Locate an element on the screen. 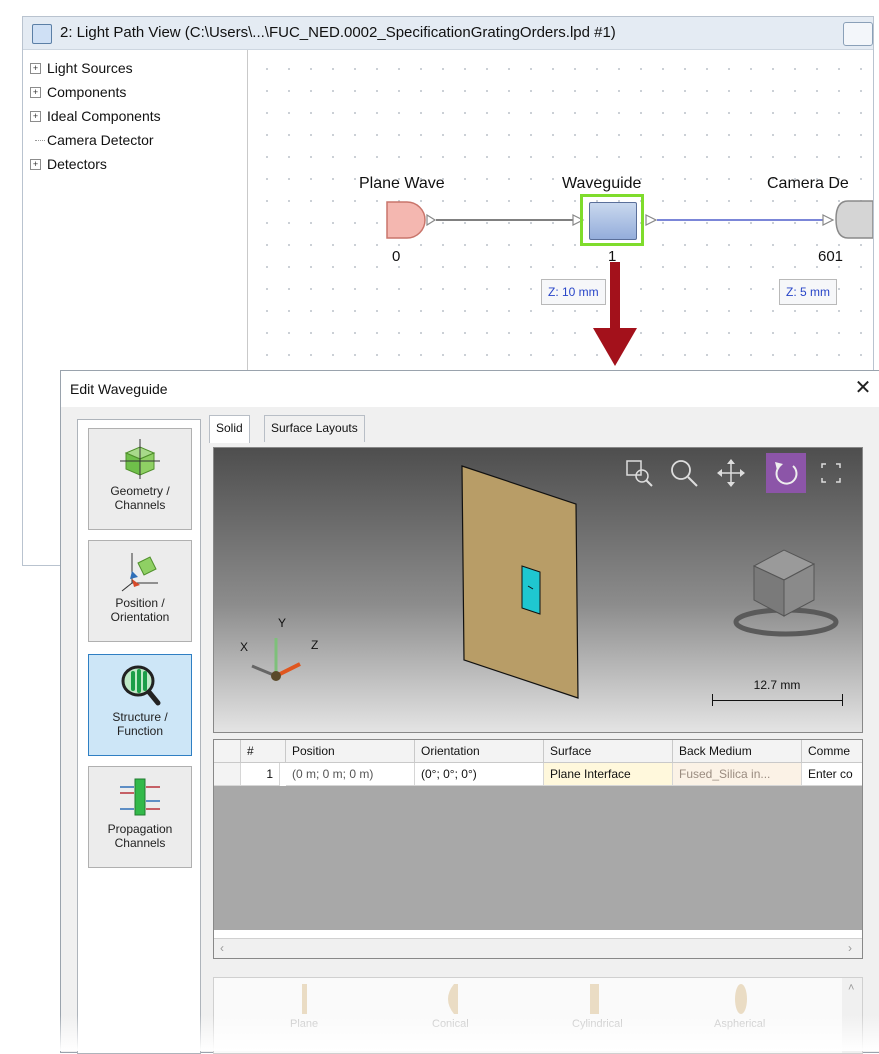 This screenshot has height=1054, width=879. waveguide-component-icon is located at coordinates (613, 221).